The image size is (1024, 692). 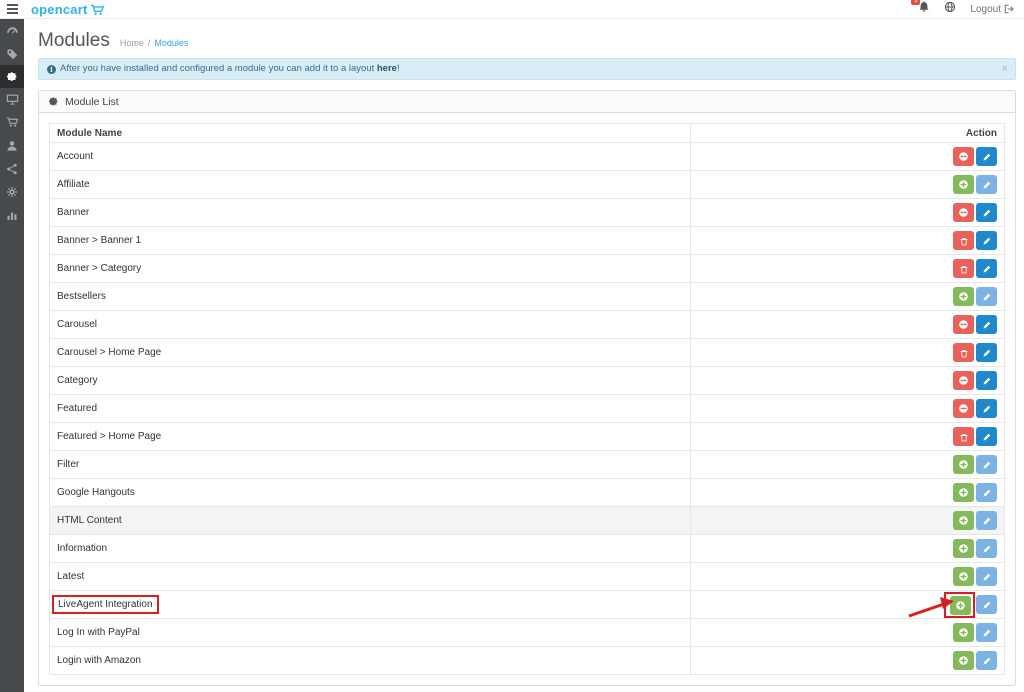 What do you see at coordinates (1005, 69) in the screenshot?
I see `alert-close-button: ×` at bounding box center [1005, 69].